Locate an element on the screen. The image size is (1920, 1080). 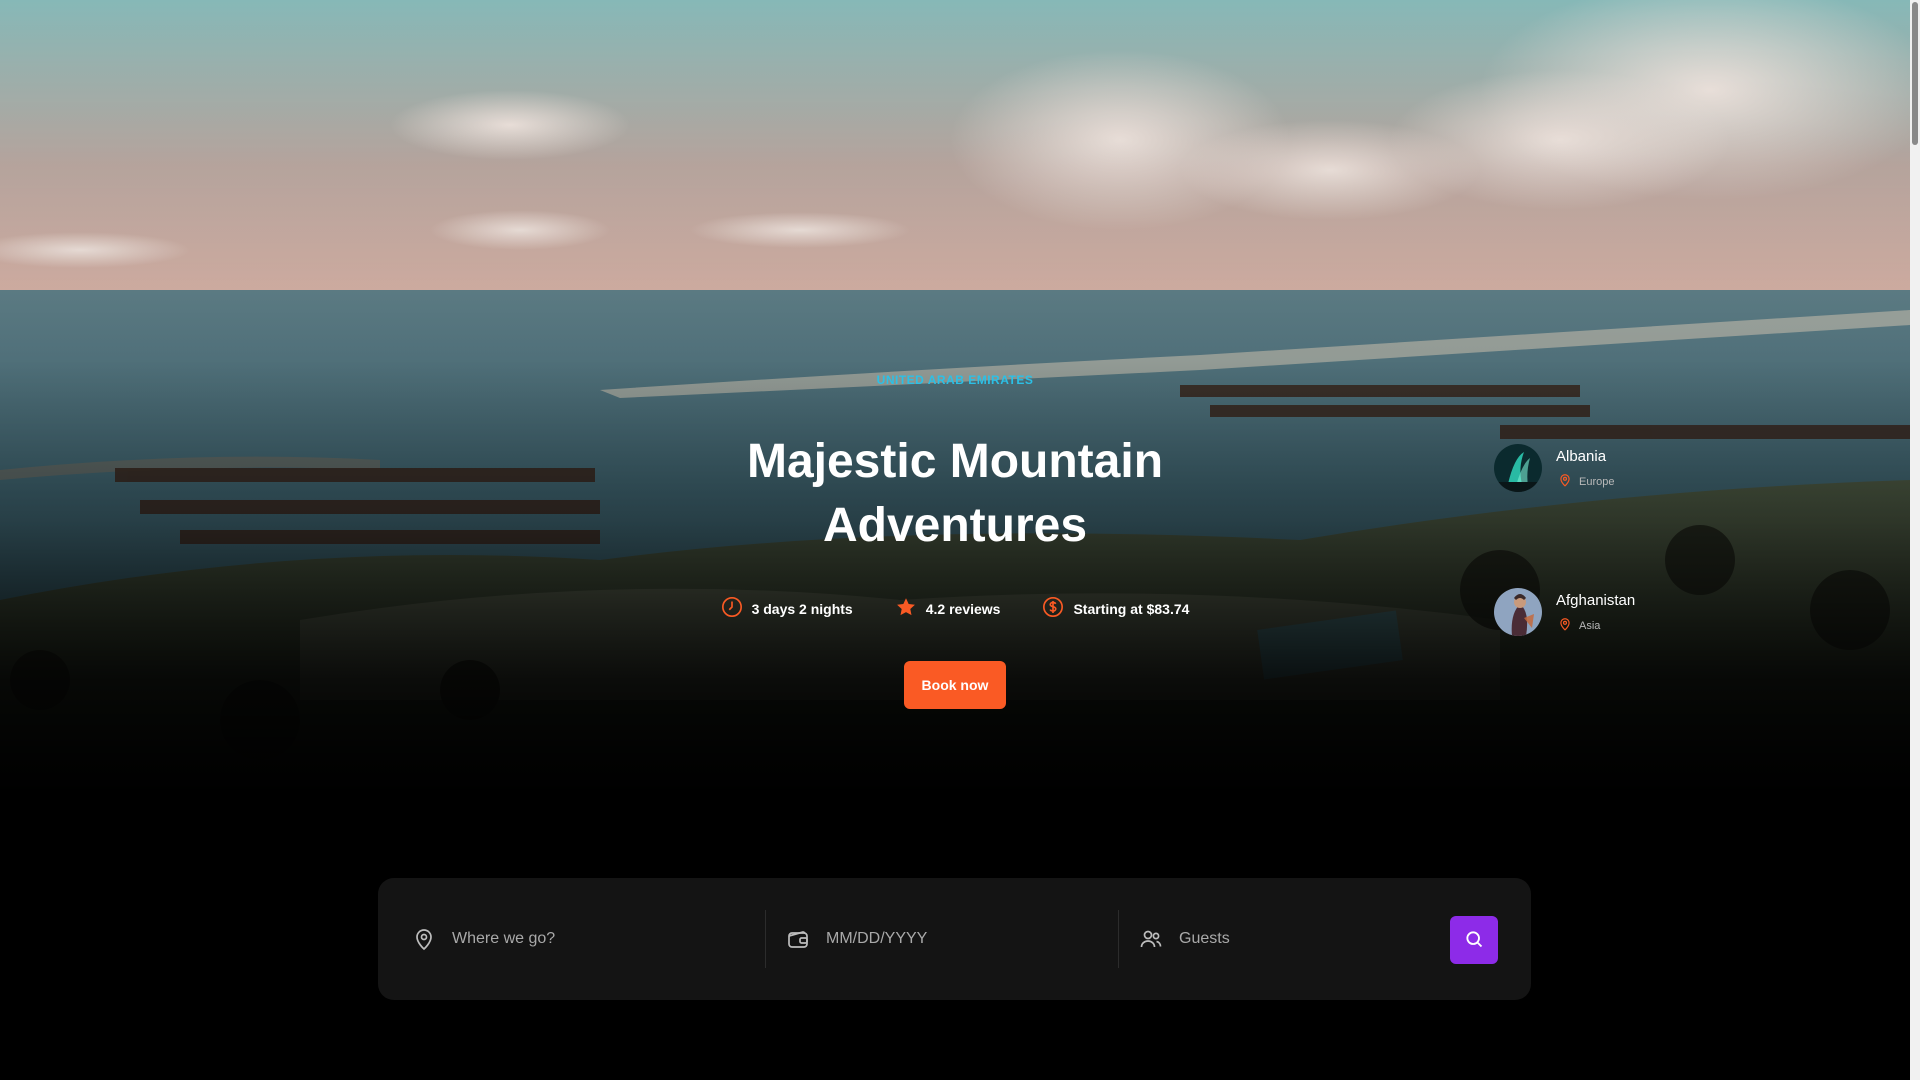
search-bar is located at coordinates (954, 939).